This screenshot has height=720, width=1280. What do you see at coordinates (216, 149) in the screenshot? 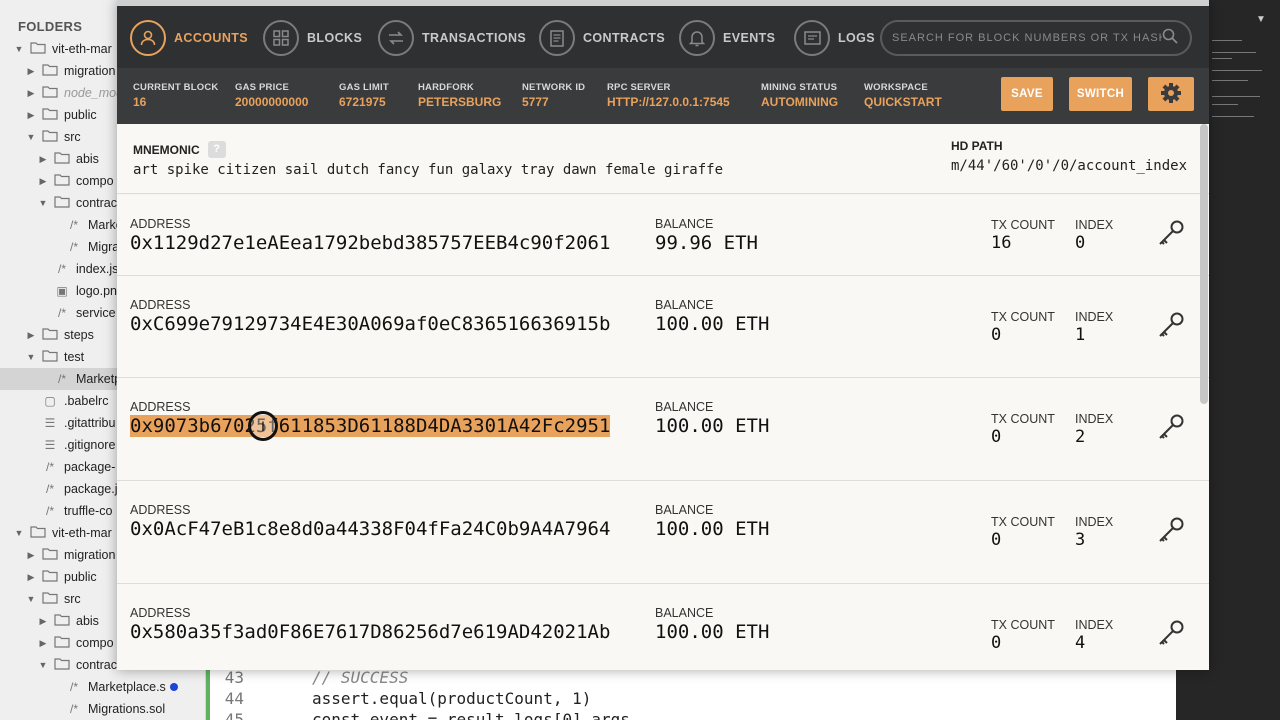
I see `help-icon: ?` at bounding box center [216, 149].